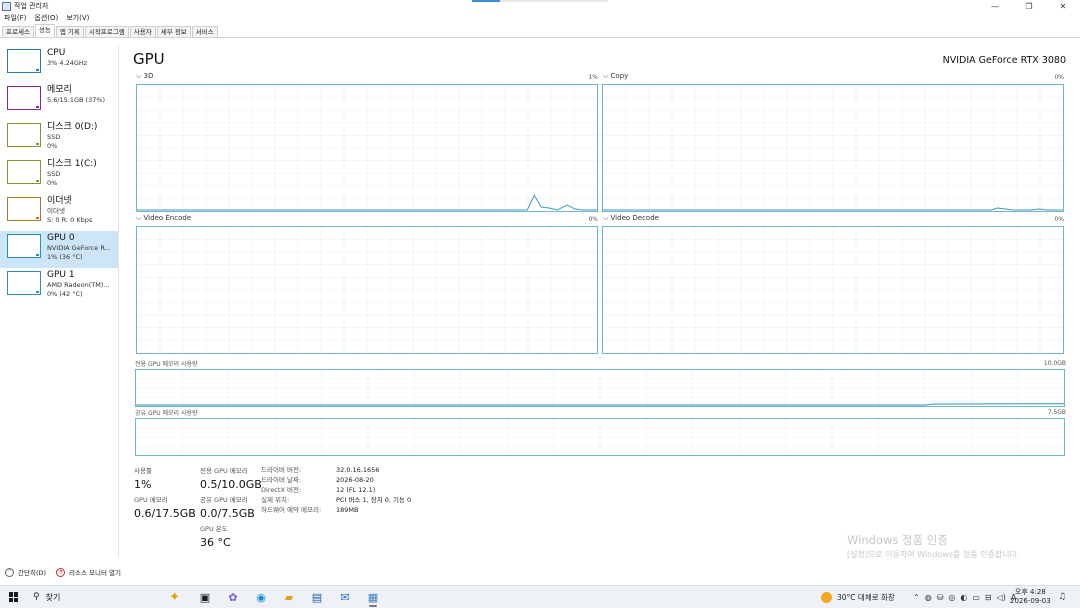 This screenshot has width=1080, height=608. Describe the element at coordinates (1063, 6) in the screenshot. I see `close-button: ✕` at that location.